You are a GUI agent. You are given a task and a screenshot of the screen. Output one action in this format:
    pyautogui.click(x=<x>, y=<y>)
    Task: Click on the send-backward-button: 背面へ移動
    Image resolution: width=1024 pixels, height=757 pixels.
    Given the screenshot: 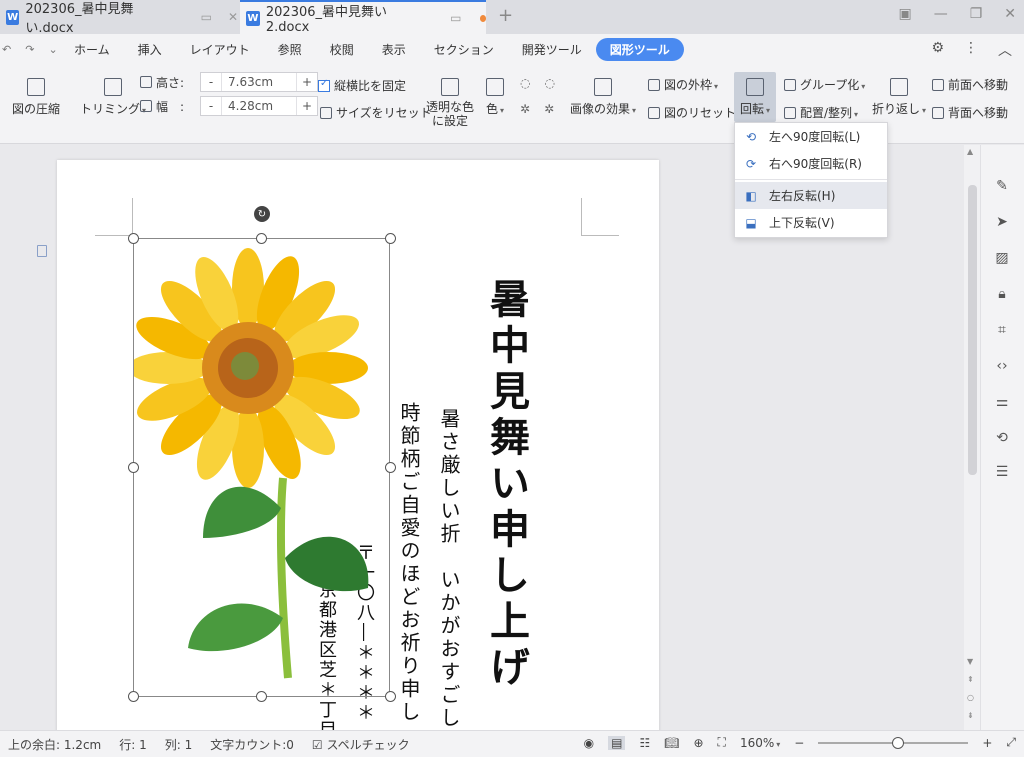 What is the action you would take?
    pyautogui.click(x=970, y=112)
    